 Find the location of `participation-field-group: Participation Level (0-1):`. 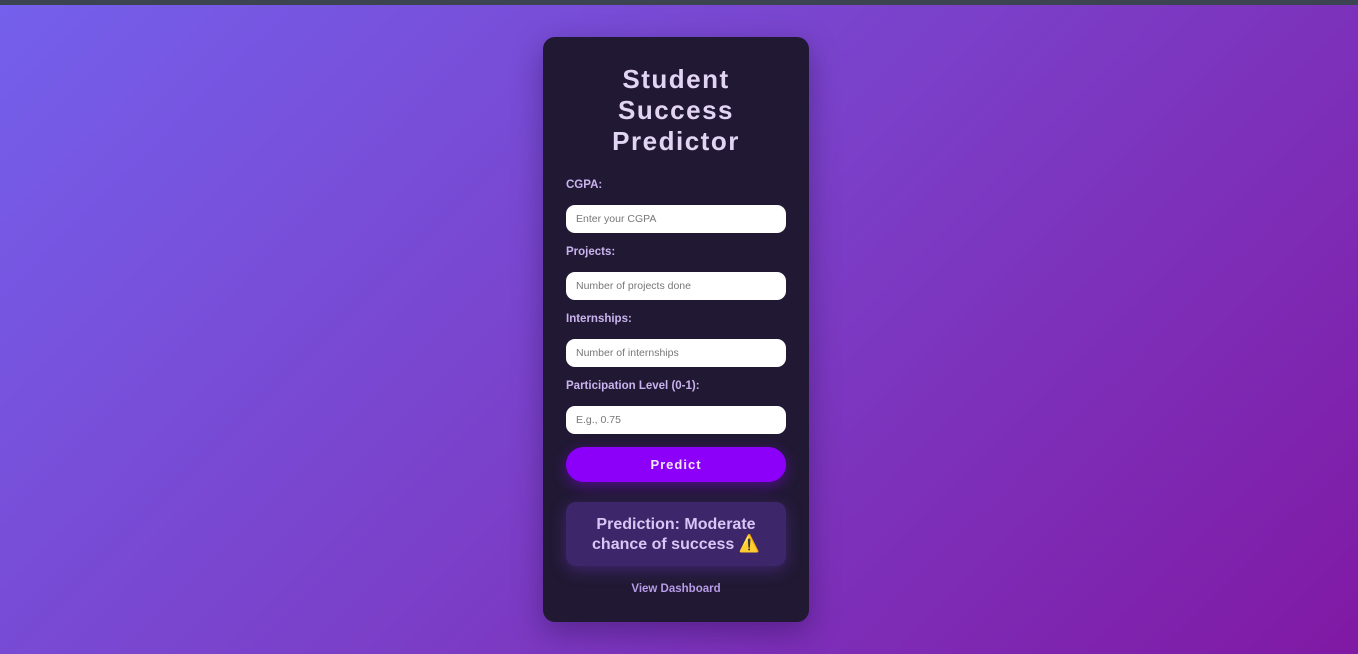

participation-field-group: Participation Level (0-1): is located at coordinates (676, 406).